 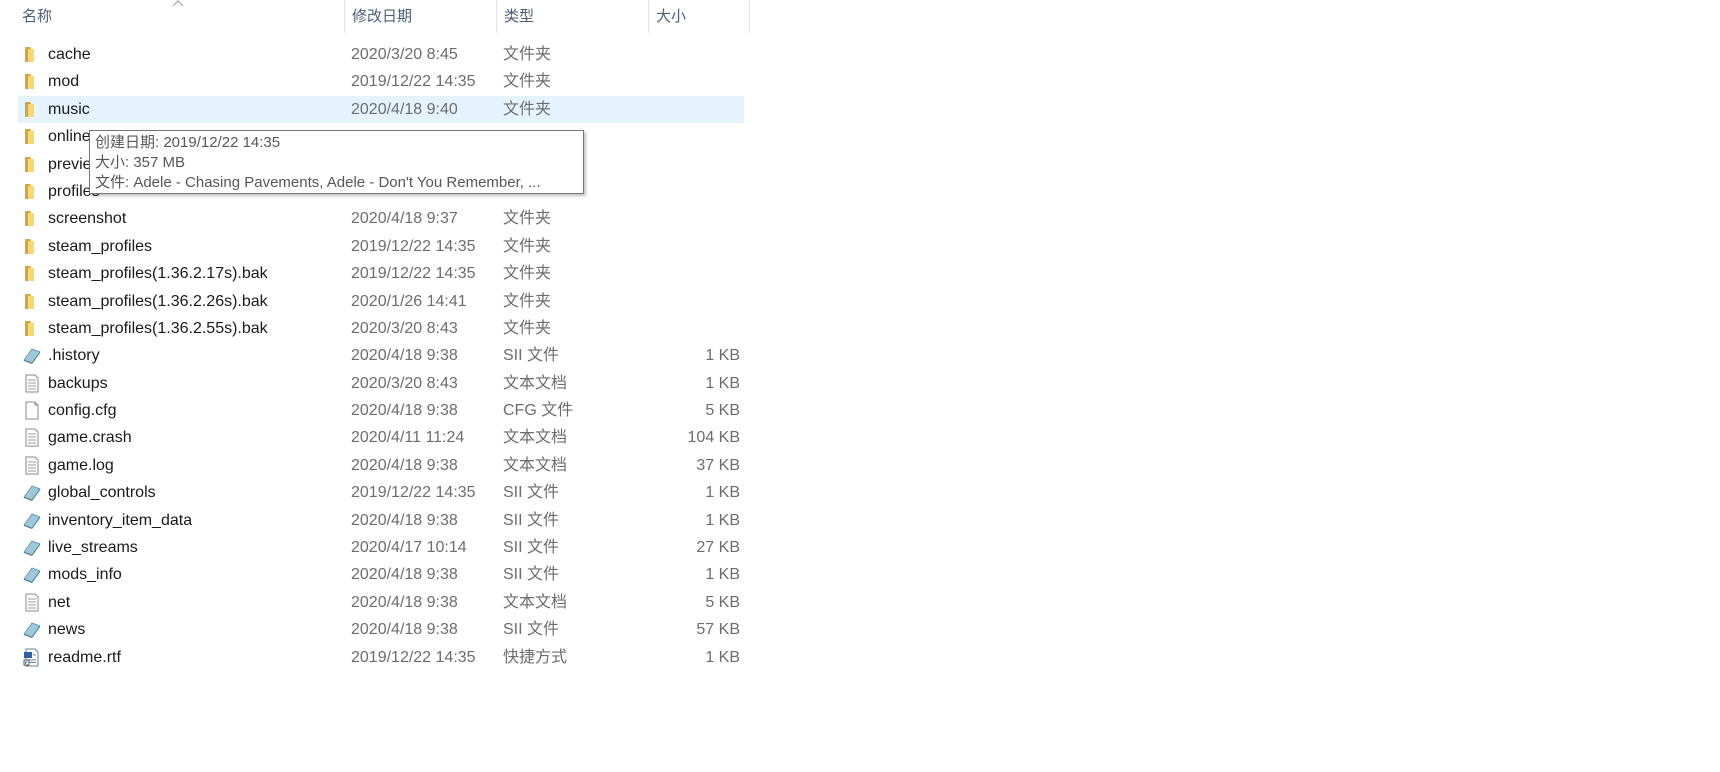 I want to click on file-name: game.log, so click(x=81, y=465).